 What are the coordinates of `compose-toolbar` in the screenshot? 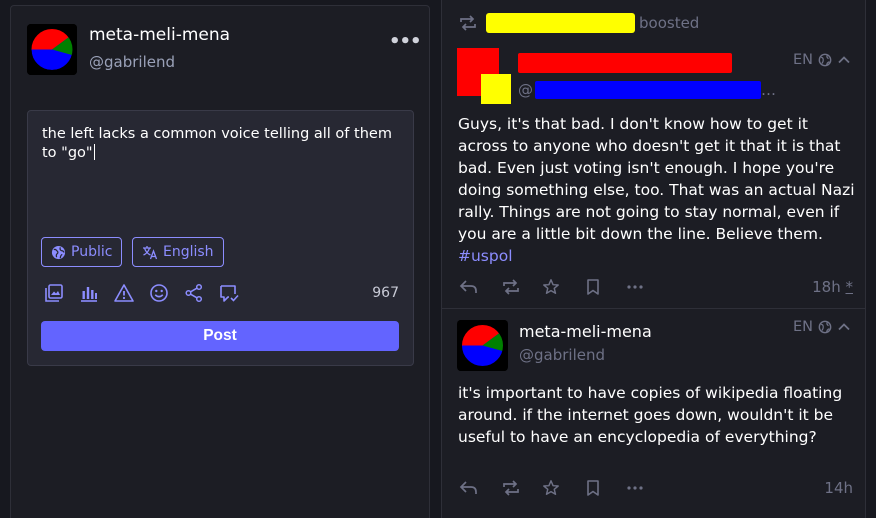 It's located at (147, 293).